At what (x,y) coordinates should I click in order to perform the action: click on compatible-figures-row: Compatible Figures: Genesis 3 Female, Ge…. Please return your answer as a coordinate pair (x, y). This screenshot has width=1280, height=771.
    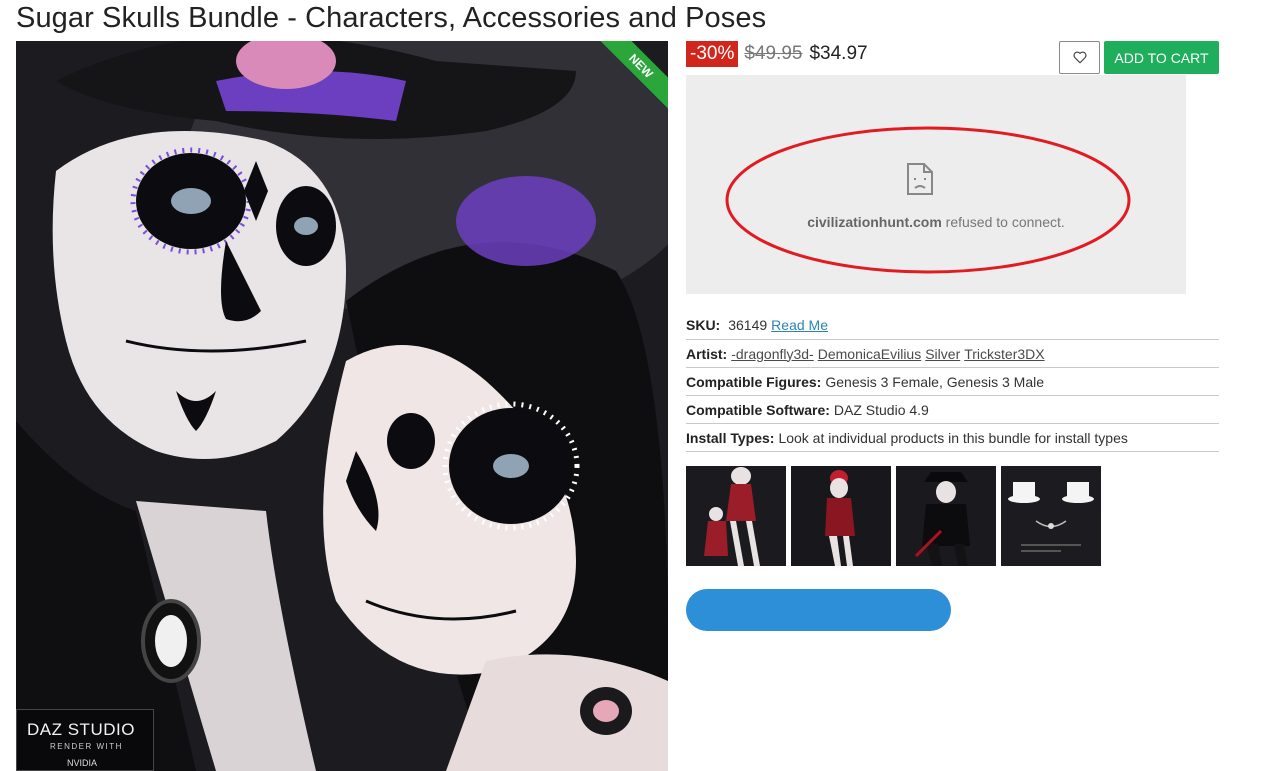
    Looking at the image, I should click on (952, 382).